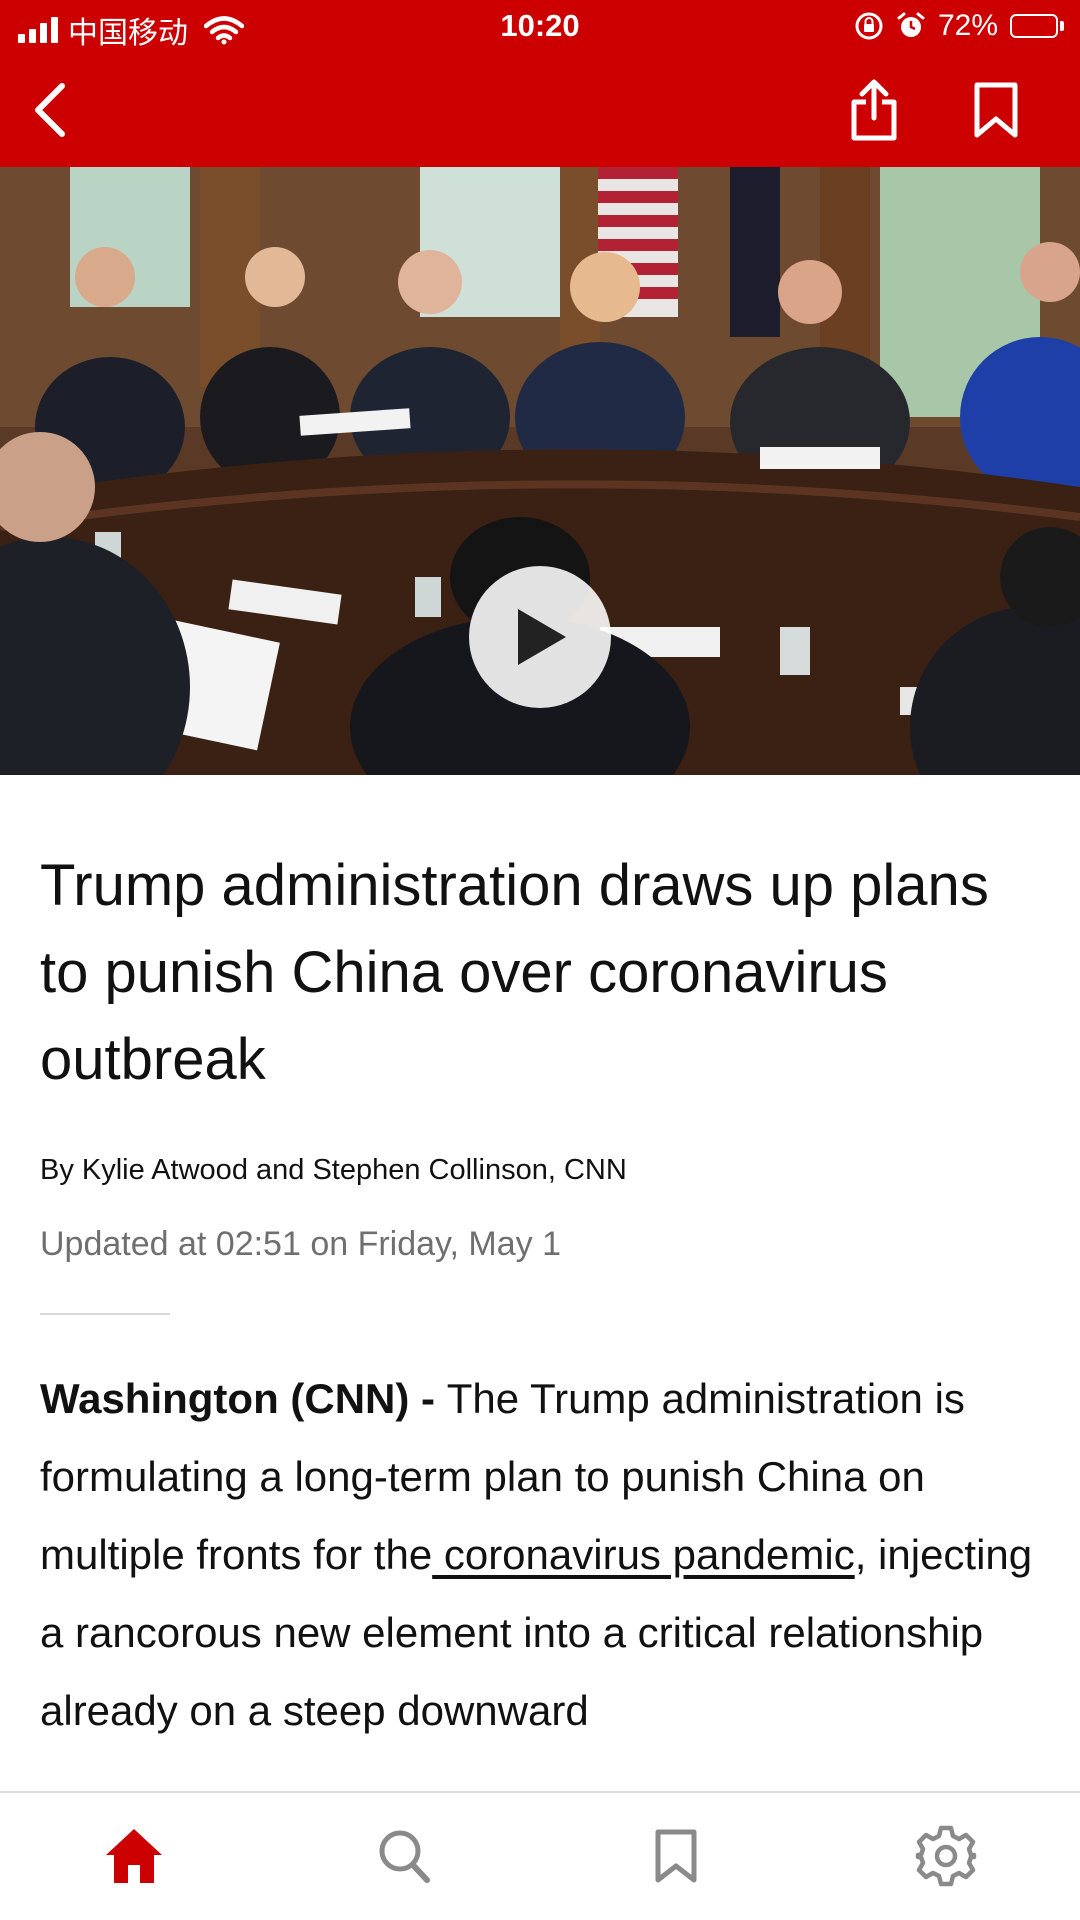 This screenshot has width=1080, height=1920. I want to click on battery-percent: 72%, so click(967, 25).